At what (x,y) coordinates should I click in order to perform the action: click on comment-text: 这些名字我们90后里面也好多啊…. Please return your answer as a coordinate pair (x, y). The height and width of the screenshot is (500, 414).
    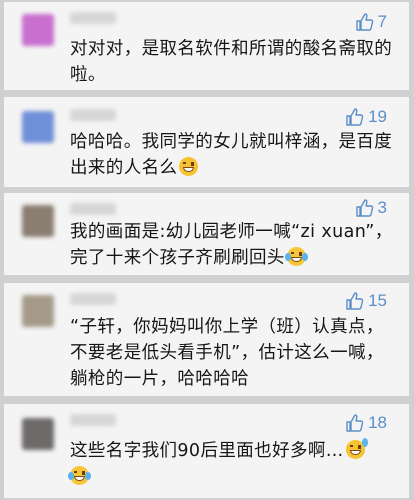
    Looking at the image, I should click on (230, 464).